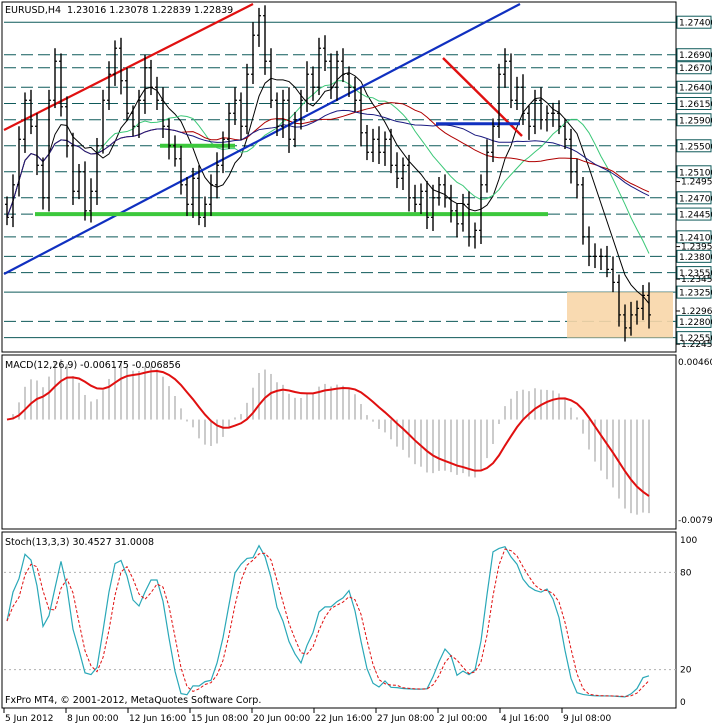 The height and width of the screenshot is (725, 712). What do you see at coordinates (695, 56) in the screenshot?
I see `price-level-label: 1.26900` at bounding box center [695, 56].